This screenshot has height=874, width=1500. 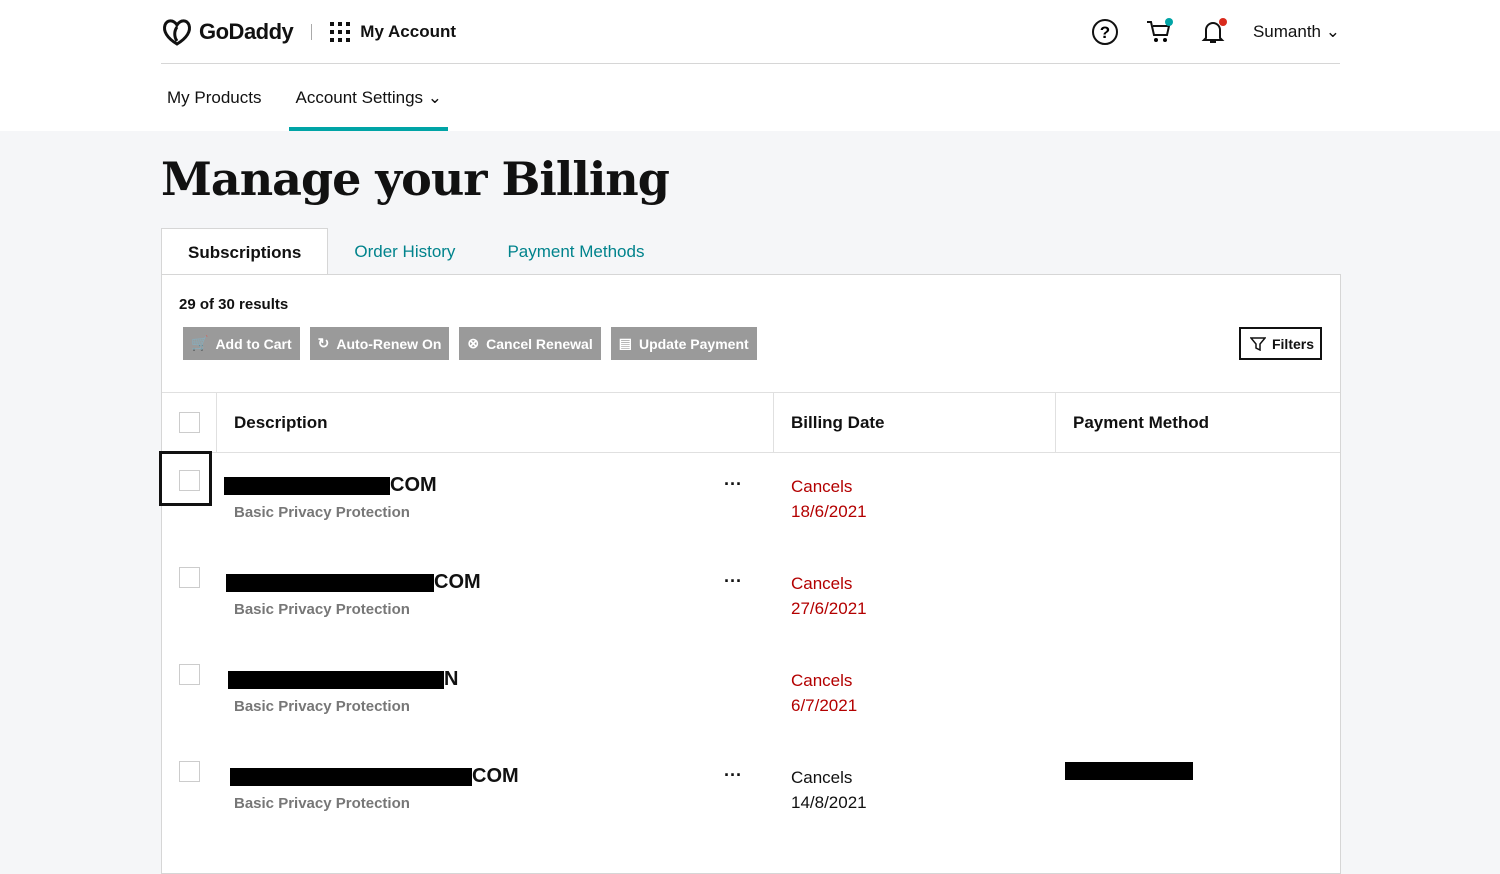 What do you see at coordinates (389, 343) in the screenshot?
I see `label: Auto-Renew On` at bounding box center [389, 343].